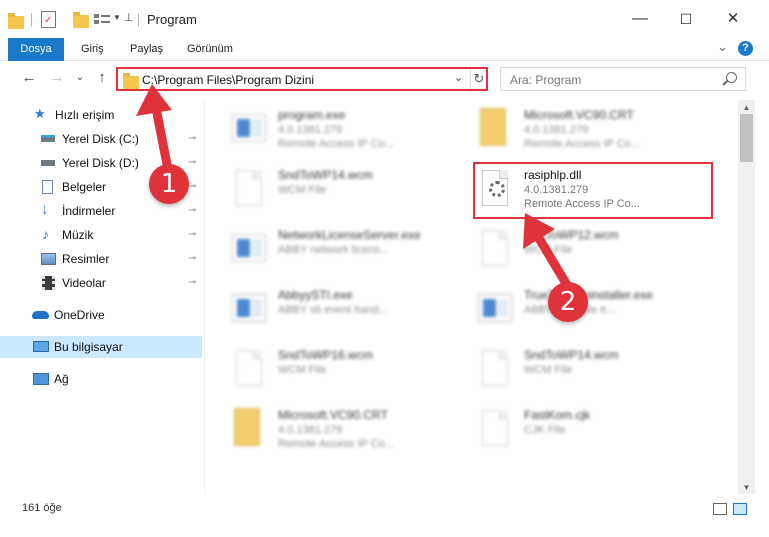 This screenshot has width=769, height=537. Describe the element at coordinates (48, 259) in the screenshot. I see `pictures-icon` at that location.